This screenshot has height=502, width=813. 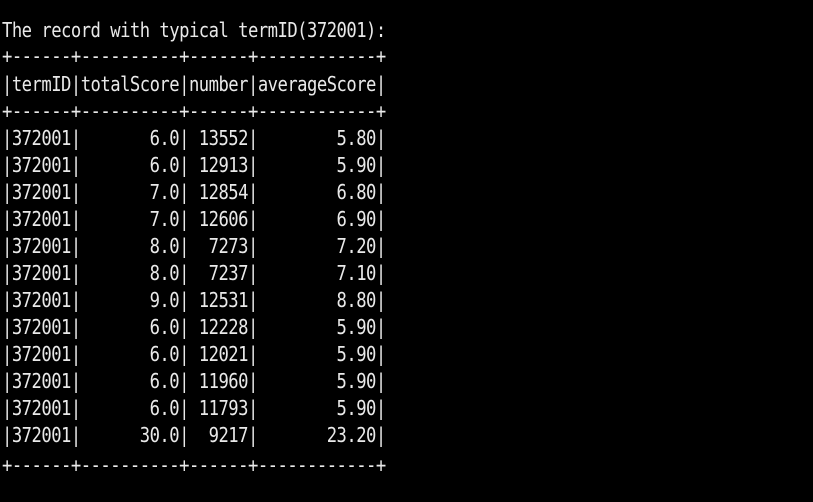 What do you see at coordinates (194, 219) in the screenshot?
I see `table-row: |372001| 7.0| 12606| 6.90|` at bounding box center [194, 219].